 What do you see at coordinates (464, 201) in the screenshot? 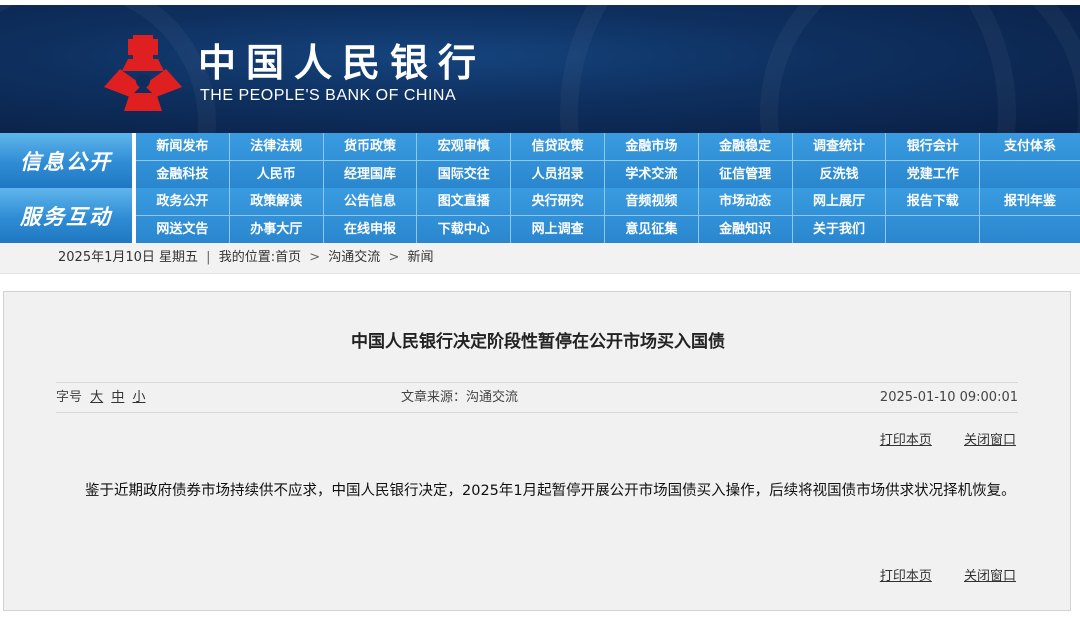
I see `nav-item: 图文直播` at bounding box center [464, 201].